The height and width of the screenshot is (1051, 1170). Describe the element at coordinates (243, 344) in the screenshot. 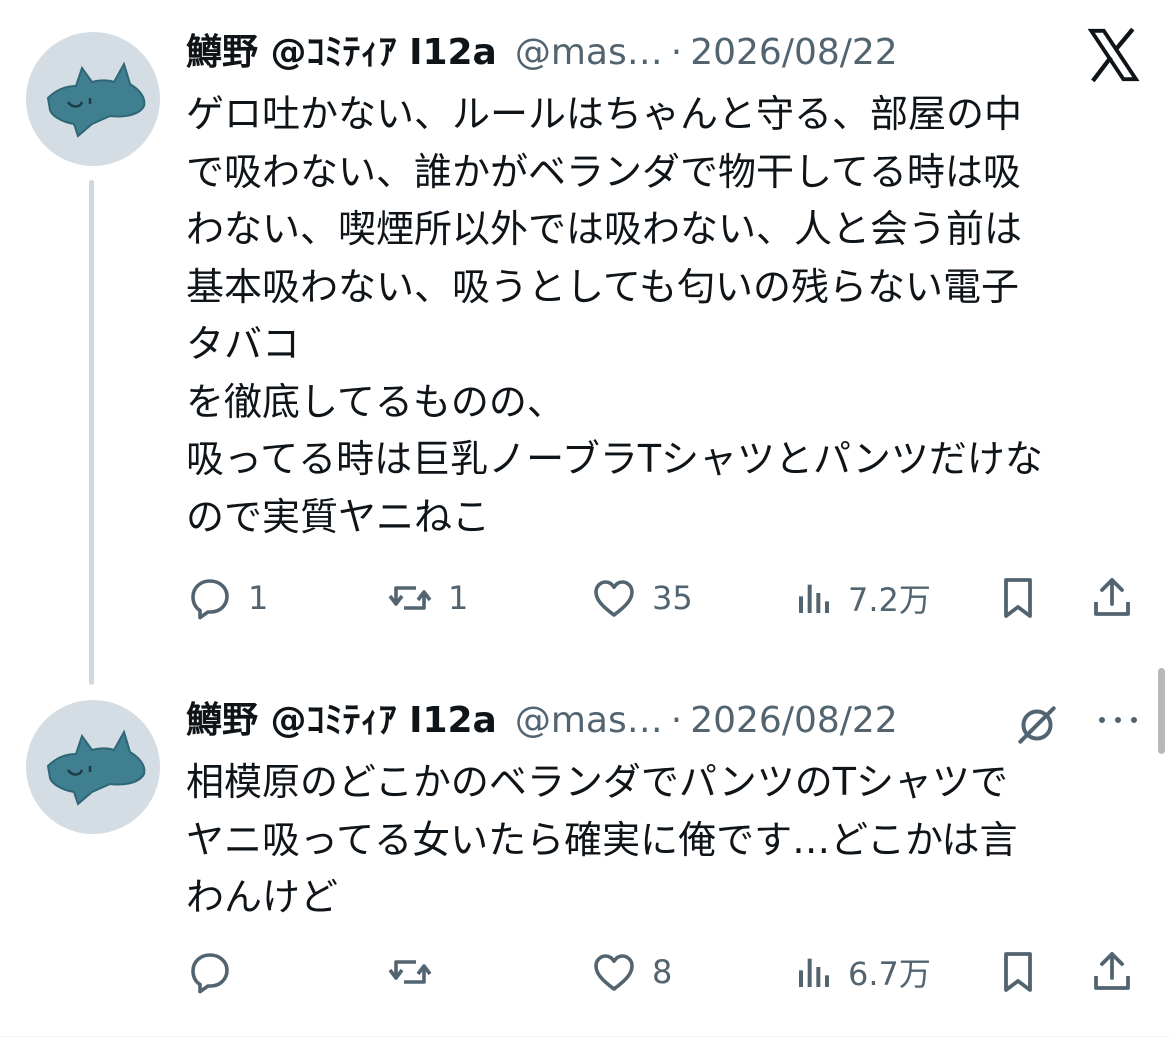

I see `tweet-text-line: タバコ` at that location.